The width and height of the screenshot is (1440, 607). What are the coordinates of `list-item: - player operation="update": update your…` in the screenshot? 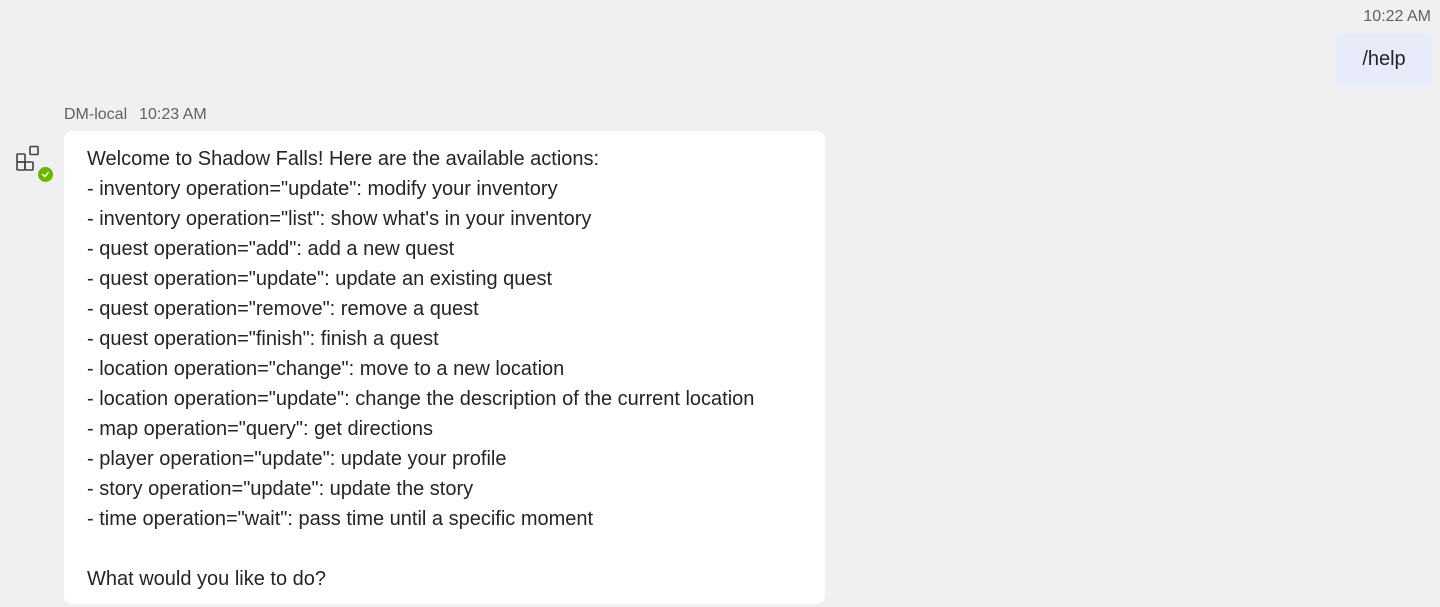 It's located at (297, 459).